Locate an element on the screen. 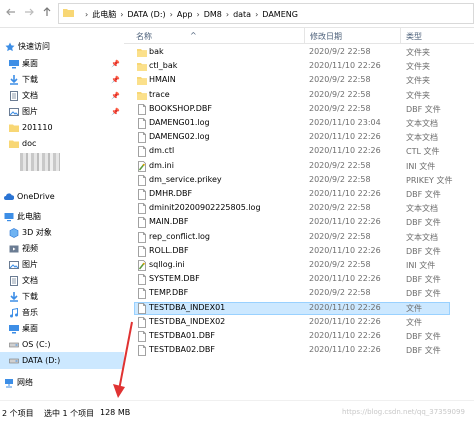  file-row: TESTDBA_INDEX02 2020/11/10 22:26 文件 is located at coordinates (299, 322).